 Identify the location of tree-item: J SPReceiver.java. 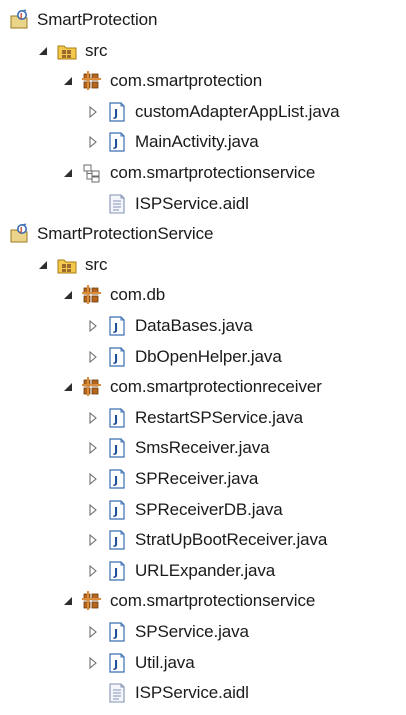
(203, 479).